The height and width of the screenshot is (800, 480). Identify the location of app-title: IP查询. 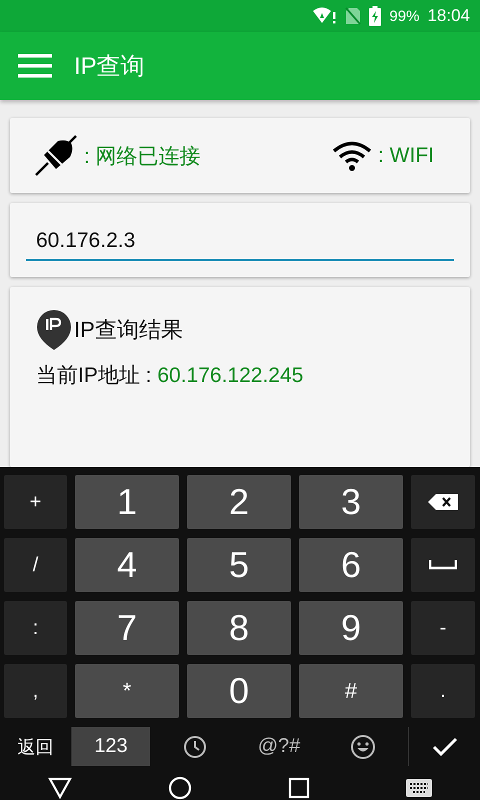
(109, 67).